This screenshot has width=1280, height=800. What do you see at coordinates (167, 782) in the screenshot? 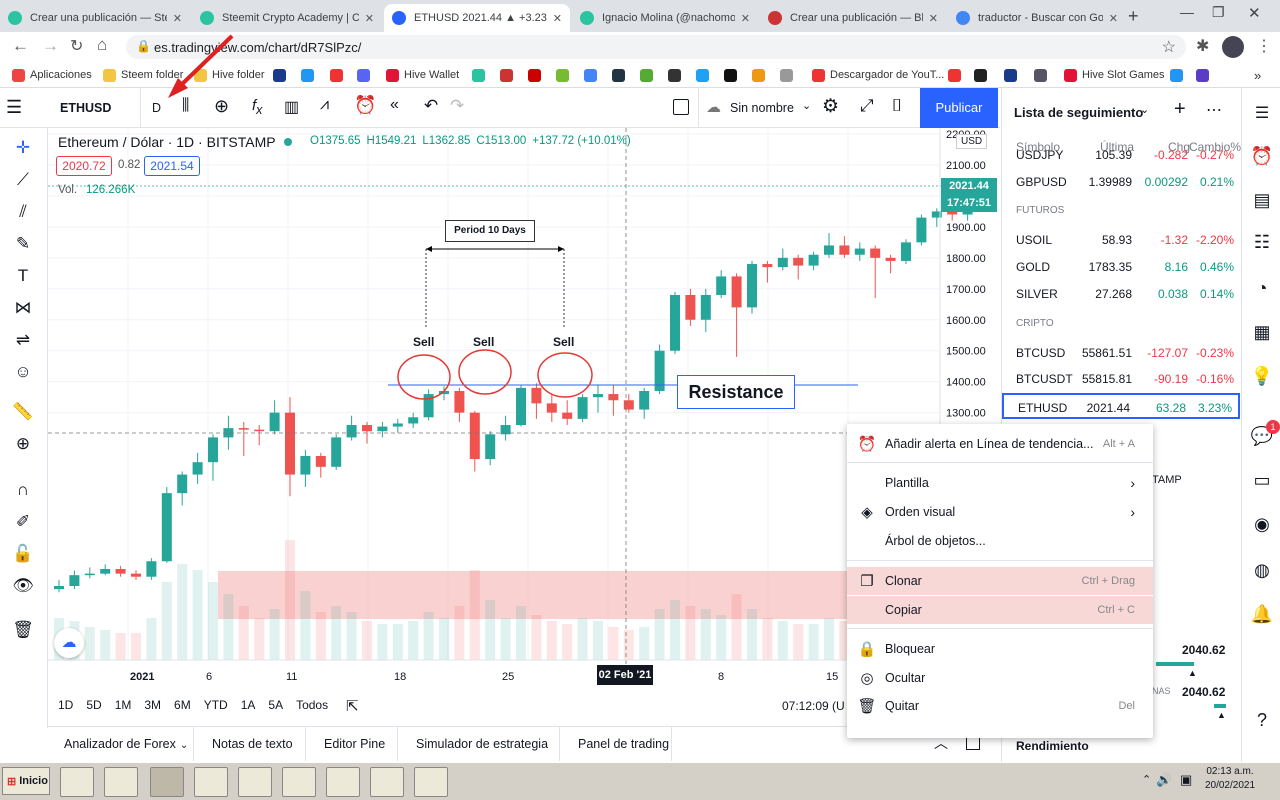
I see `chrome-app-icon` at bounding box center [167, 782].